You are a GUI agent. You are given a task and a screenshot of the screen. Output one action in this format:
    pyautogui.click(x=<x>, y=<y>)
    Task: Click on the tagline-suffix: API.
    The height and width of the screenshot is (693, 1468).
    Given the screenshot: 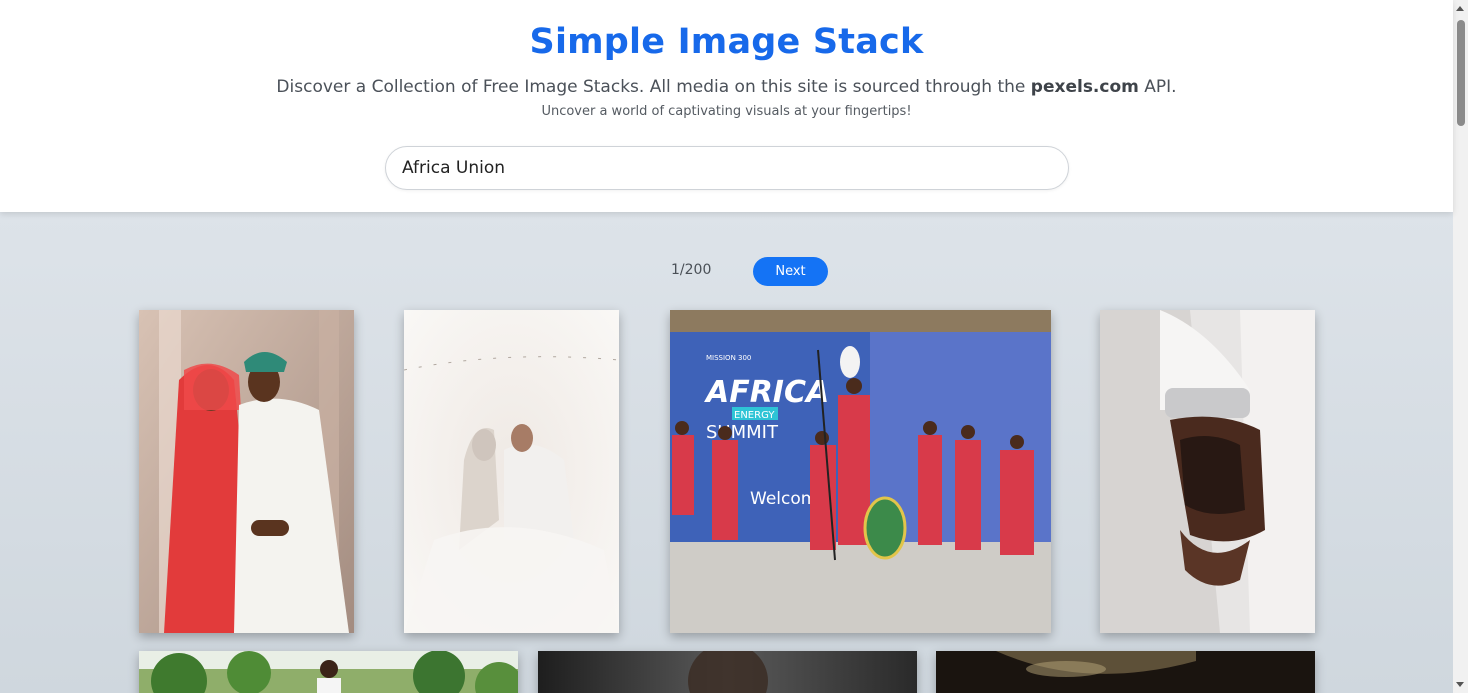 What is the action you would take?
    pyautogui.click(x=1157, y=87)
    